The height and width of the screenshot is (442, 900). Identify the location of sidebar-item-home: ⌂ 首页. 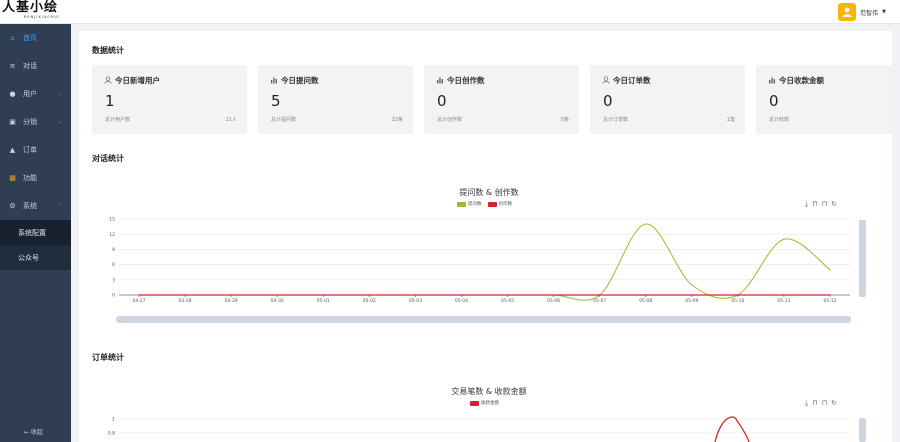
(35, 38).